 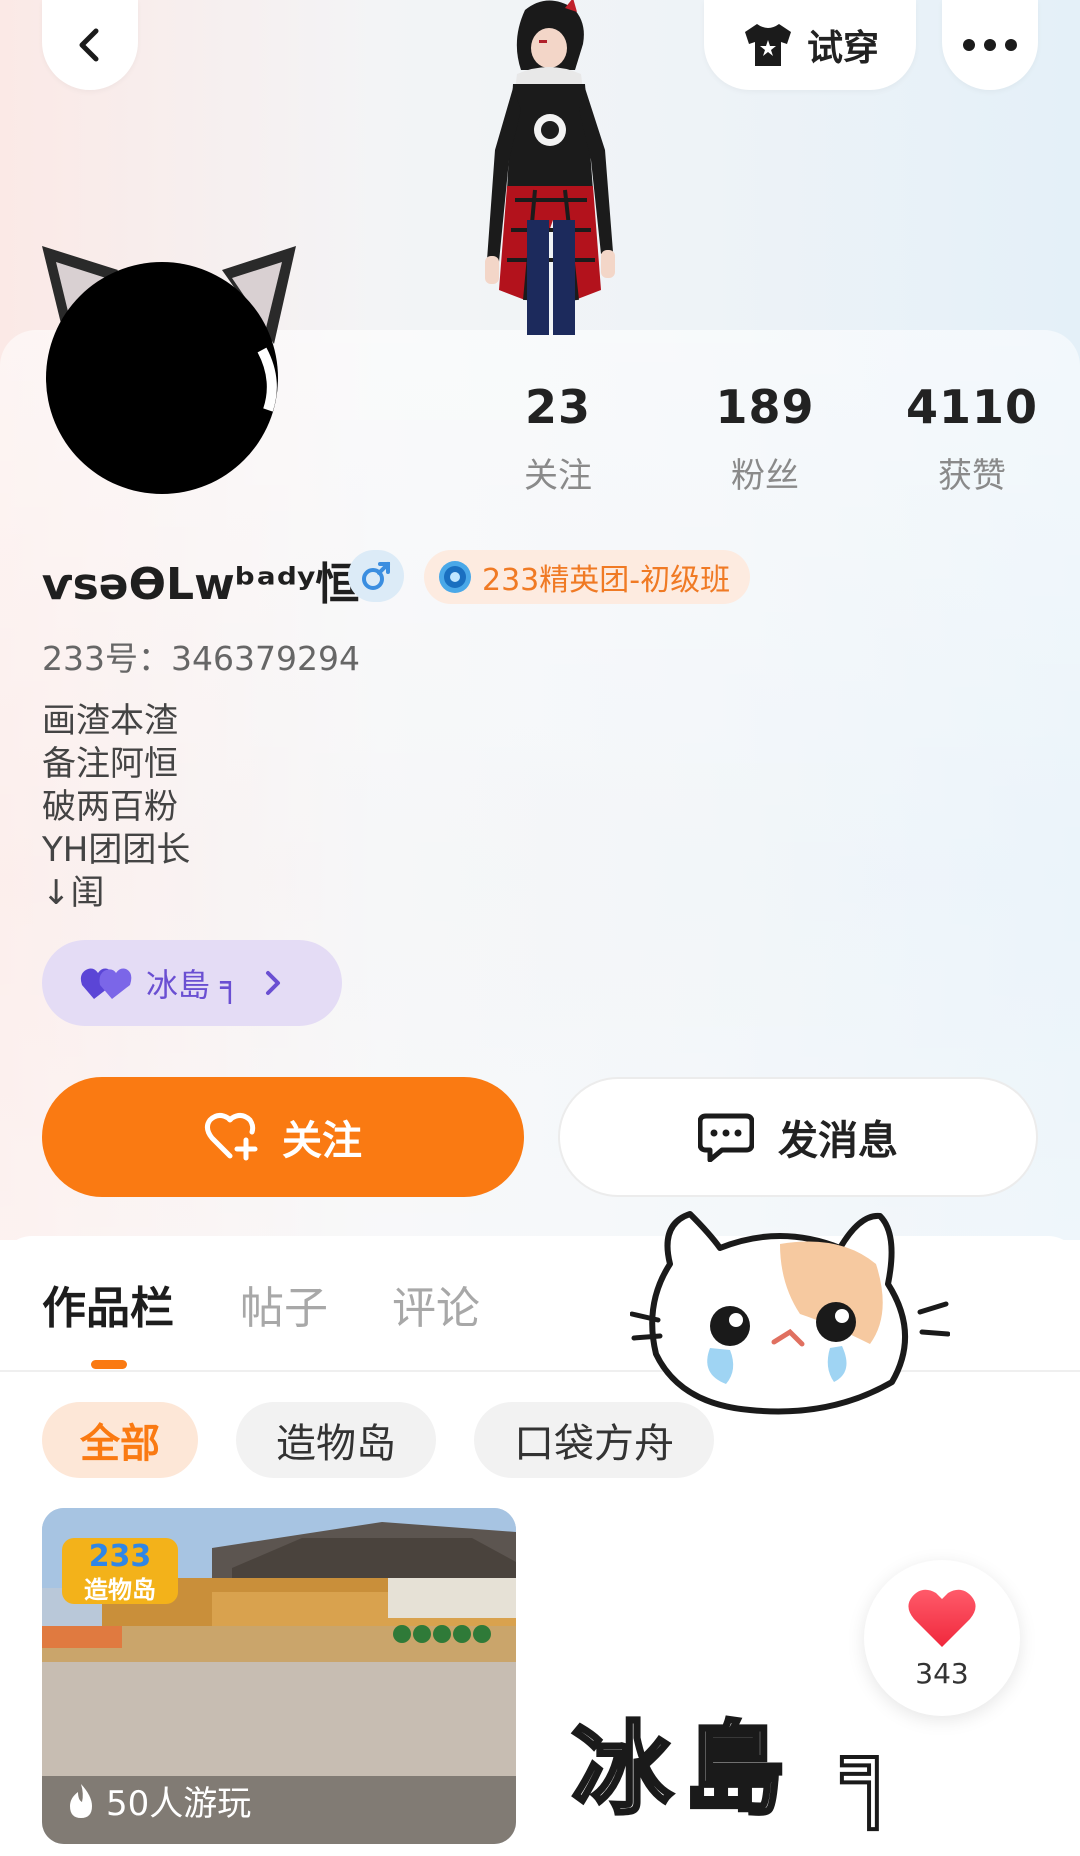 I want to click on stat-followers: 189 粉丝, so click(x=765, y=438).